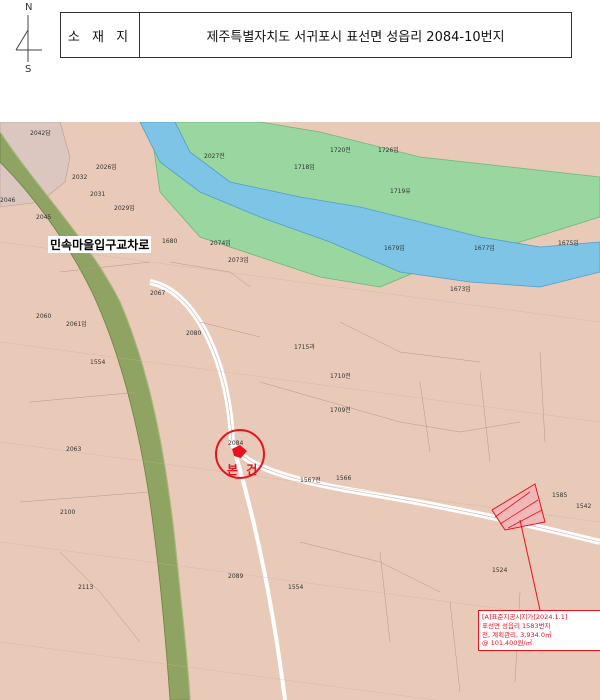 This screenshot has height=700, width=600. I want to click on compass-north-label: N, so click(29, 7).